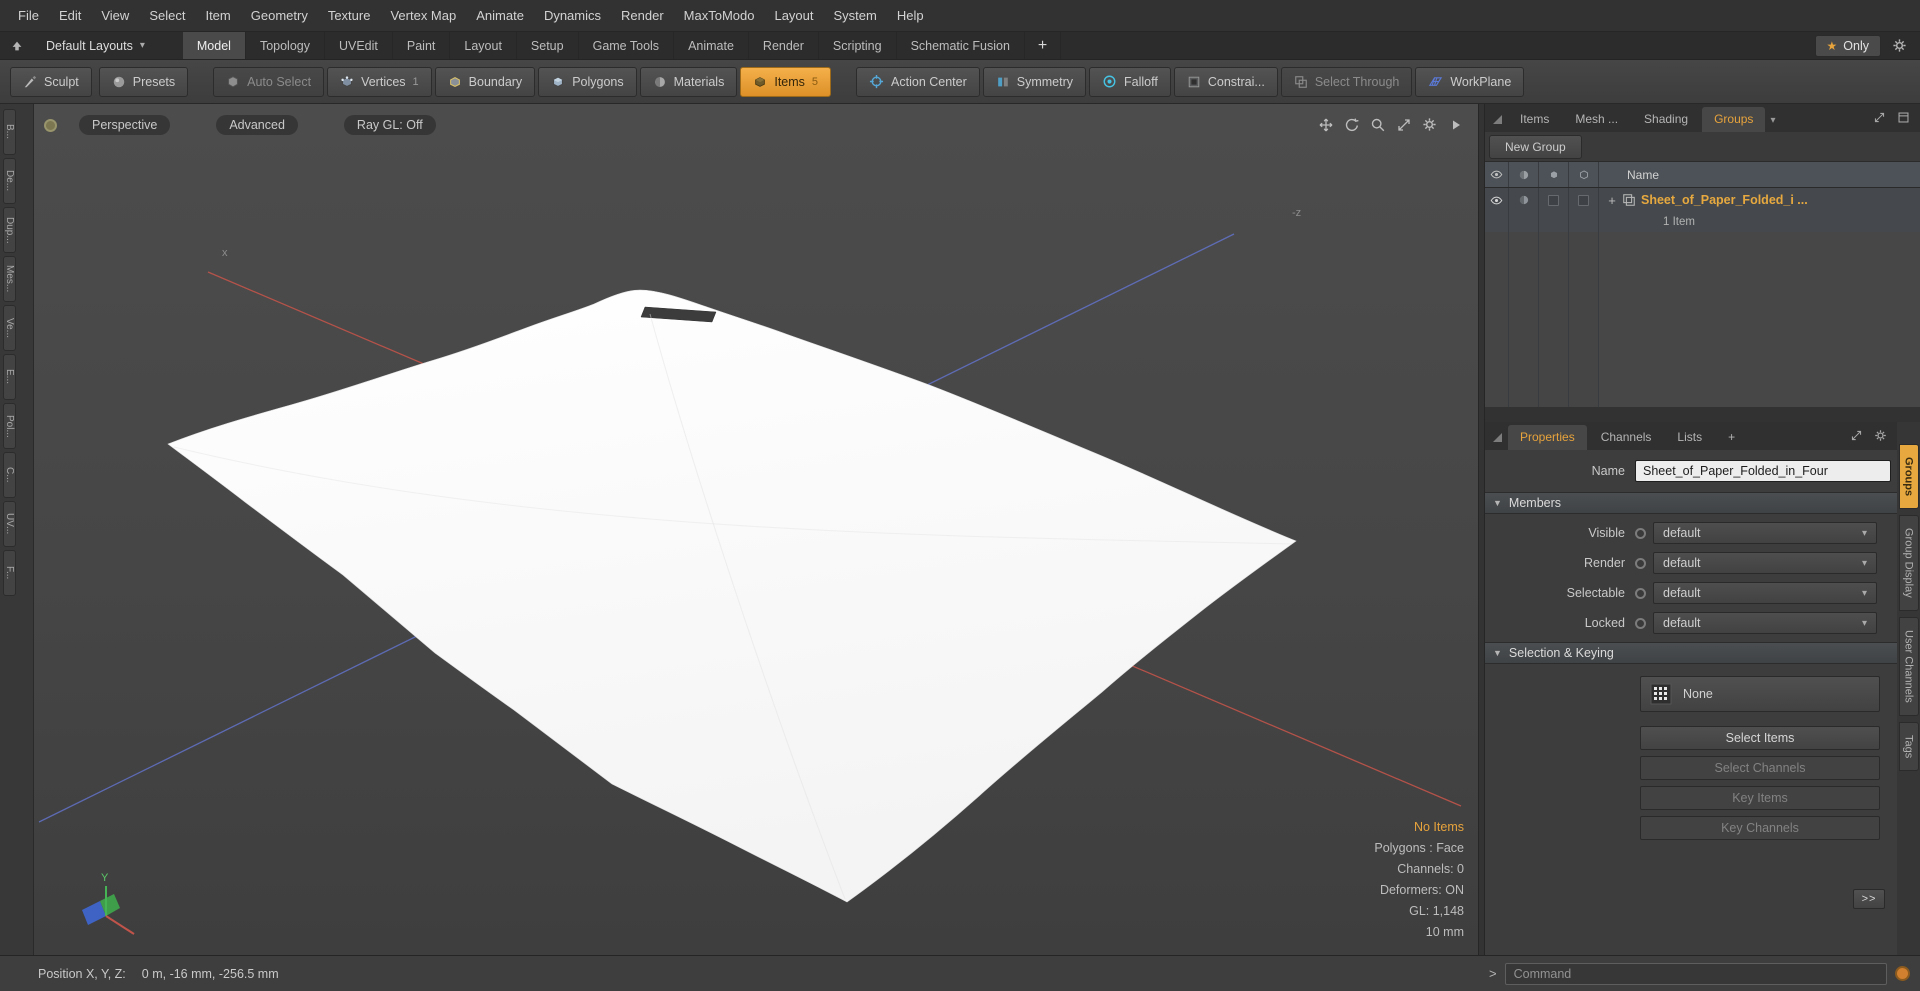  I want to click on side-tab-group-display: Group Display, so click(1908, 563).